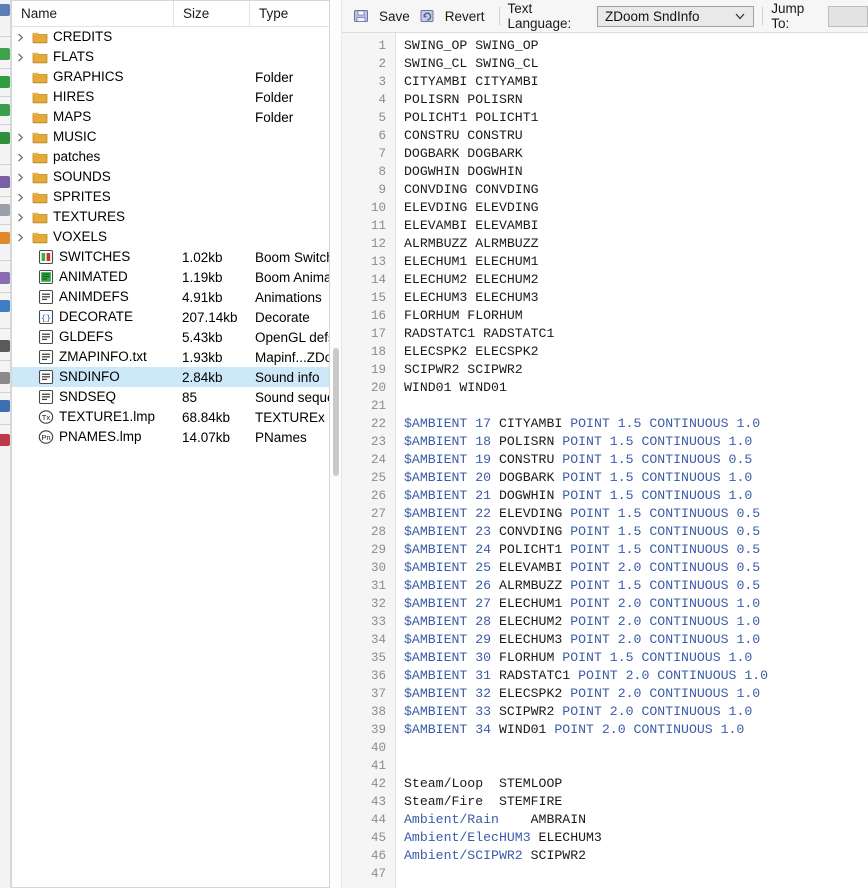  What do you see at coordinates (170, 37) in the screenshot?
I see `tree-row: CREDITS` at bounding box center [170, 37].